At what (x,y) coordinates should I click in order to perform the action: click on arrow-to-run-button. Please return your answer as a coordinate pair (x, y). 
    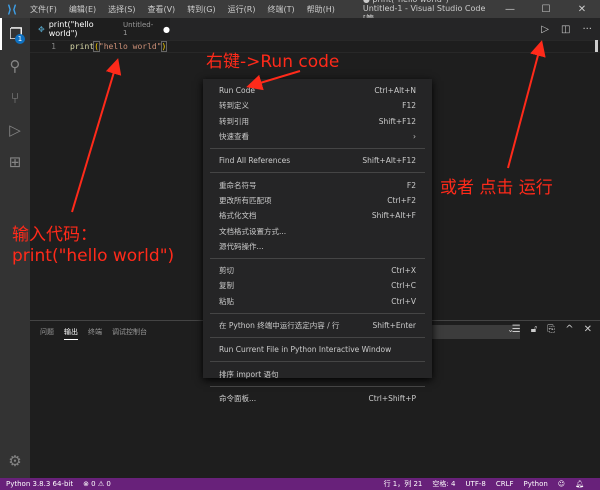
    Looking at the image, I should click on (526, 104).